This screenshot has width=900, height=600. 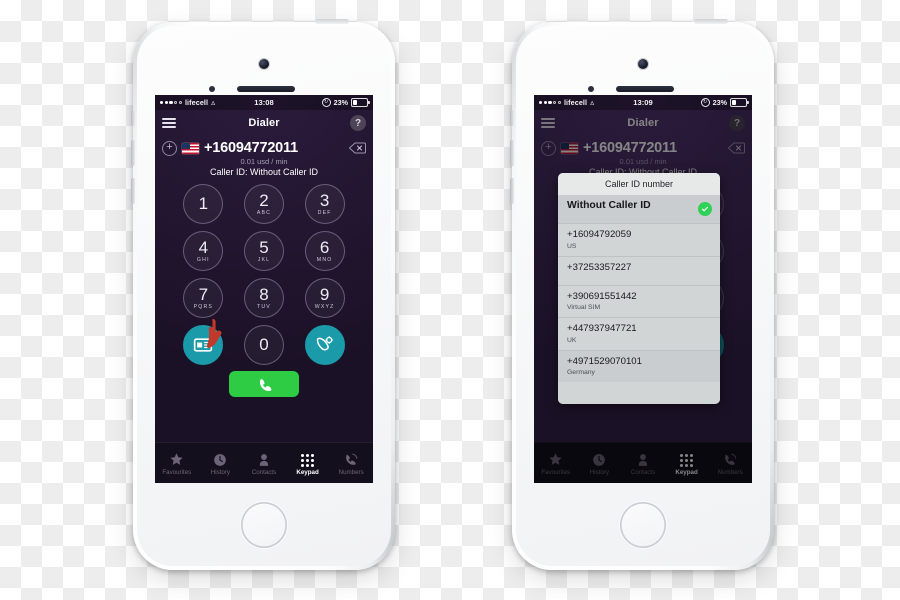 What do you see at coordinates (572, 340) in the screenshot?
I see `option-subtitle: UK` at bounding box center [572, 340].